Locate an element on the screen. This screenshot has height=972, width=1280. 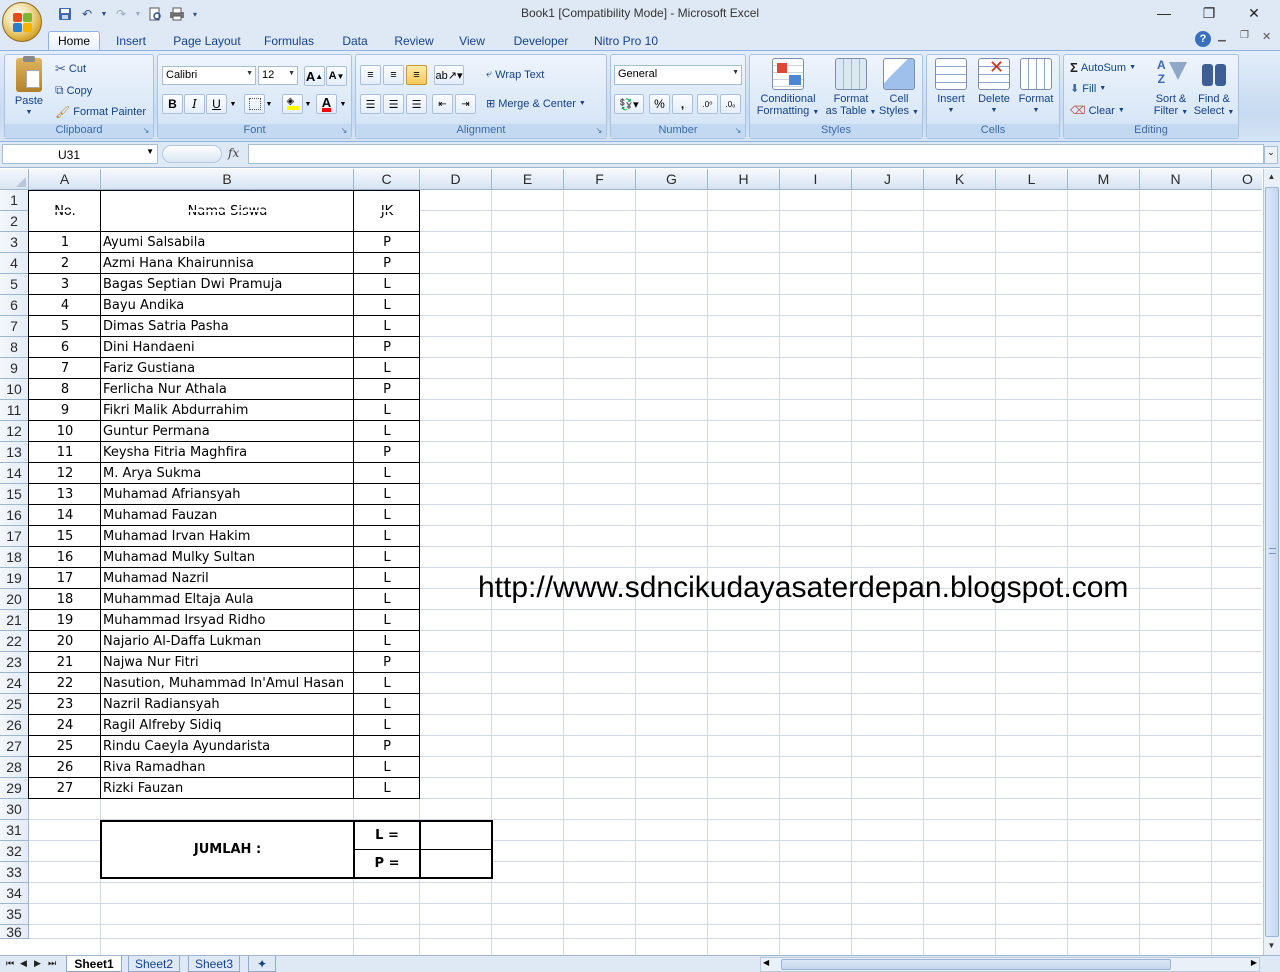
next-sheet-icon: ▶ is located at coordinates (37, 963).